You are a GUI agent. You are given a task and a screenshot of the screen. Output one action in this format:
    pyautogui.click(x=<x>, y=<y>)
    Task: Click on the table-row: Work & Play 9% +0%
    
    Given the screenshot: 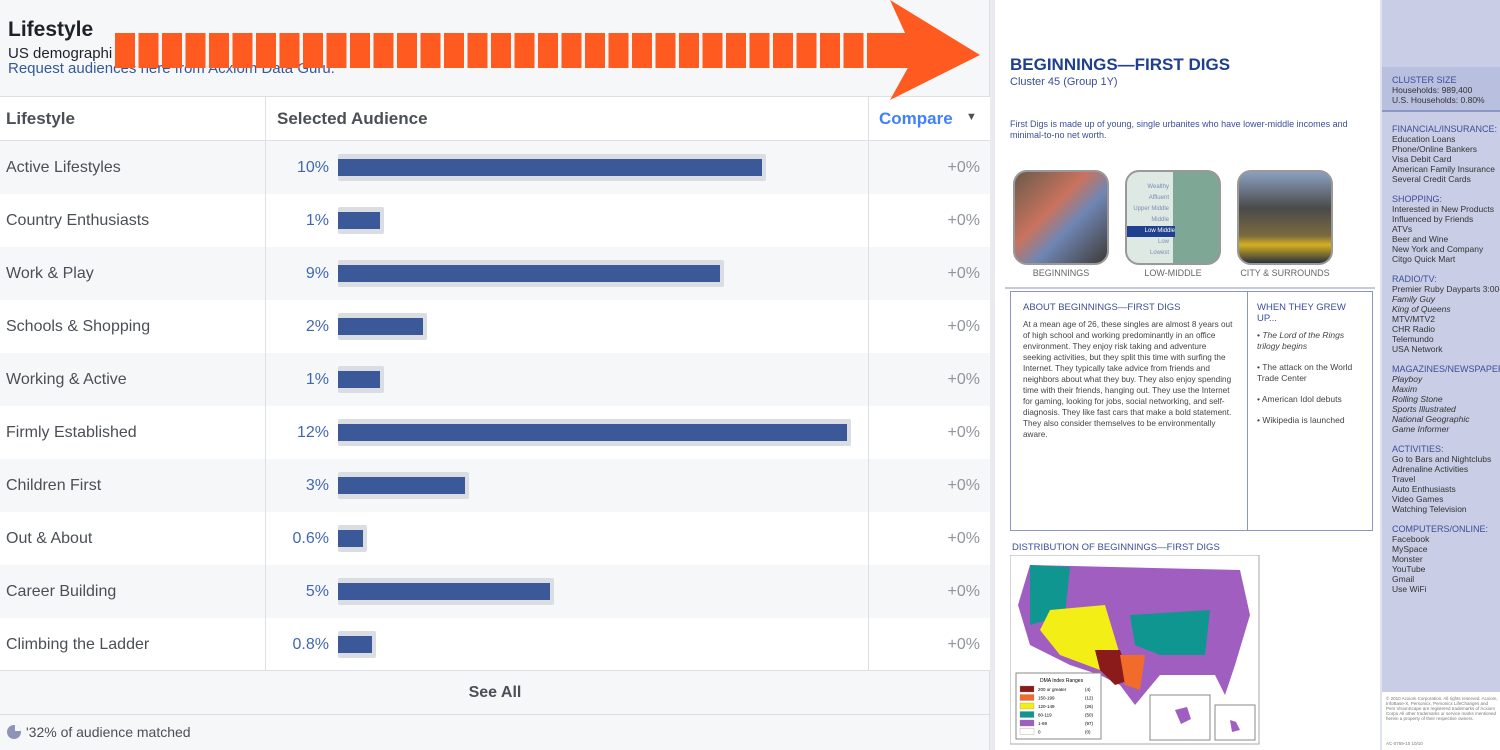 What is the action you would take?
    pyautogui.click(x=495, y=273)
    